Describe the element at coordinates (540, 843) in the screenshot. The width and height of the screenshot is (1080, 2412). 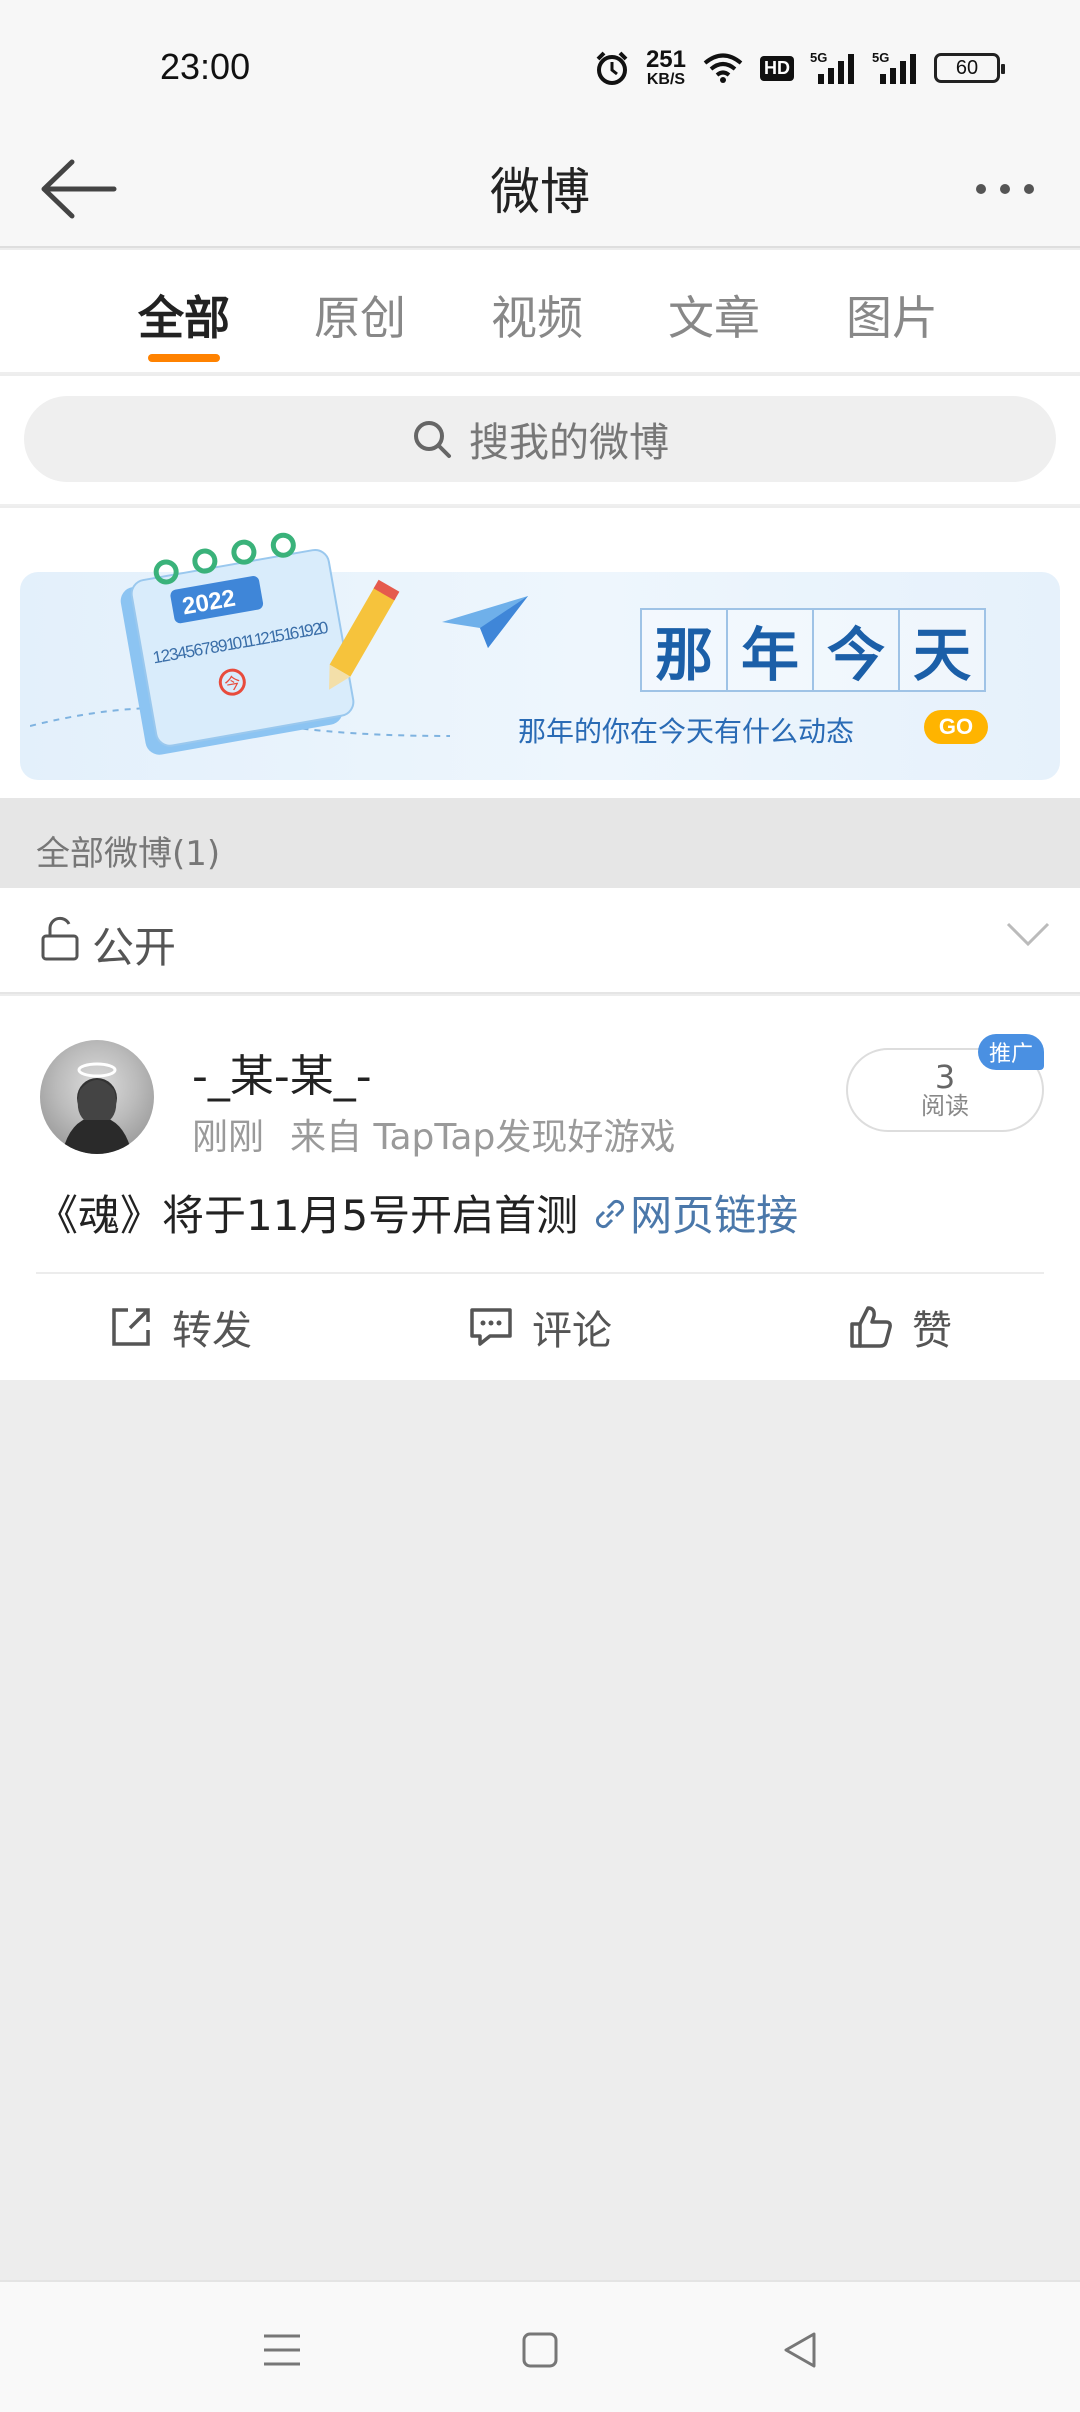
I see `section-header: 全部微博(1)` at that location.